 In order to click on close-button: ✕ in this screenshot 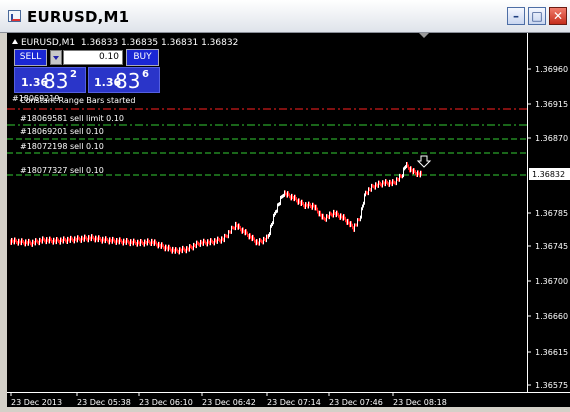, I will do `click(558, 16)`.